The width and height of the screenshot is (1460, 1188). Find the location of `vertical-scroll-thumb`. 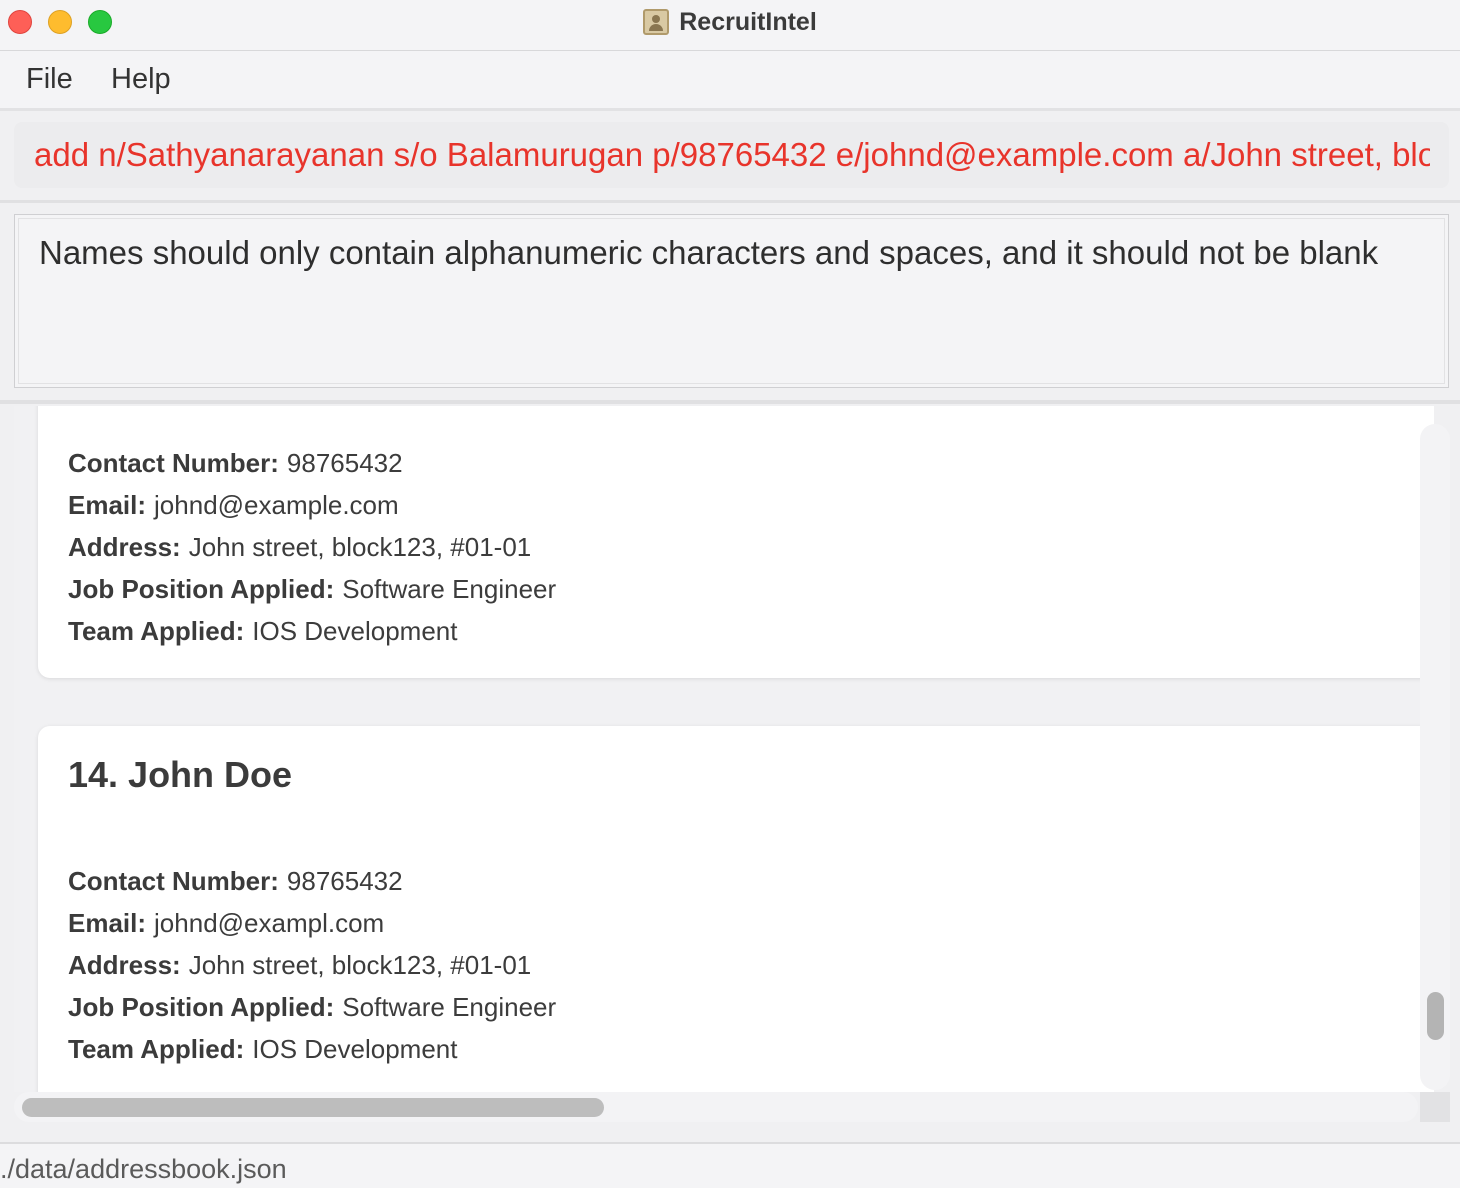

vertical-scroll-thumb is located at coordinates (1435, 1016).